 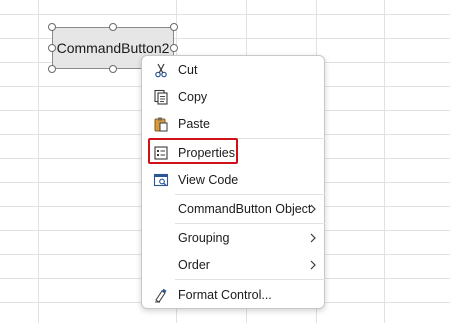 What do you see at coordinates (52, 48) in the screenshot?
I see `resize-handle-left` at bounding box center [52, 48].